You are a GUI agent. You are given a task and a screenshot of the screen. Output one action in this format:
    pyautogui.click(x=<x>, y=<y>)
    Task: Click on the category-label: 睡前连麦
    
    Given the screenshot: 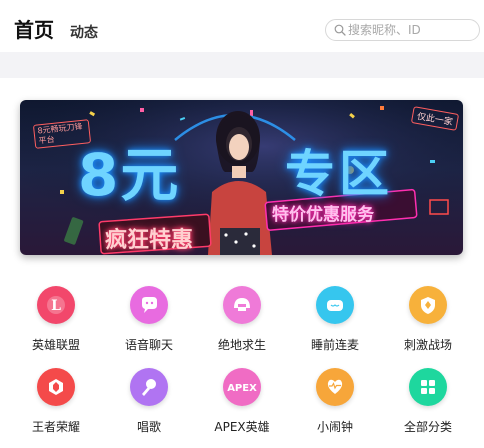 What is the action you would take?
    pyautogui.click(x=334, y=345)
    